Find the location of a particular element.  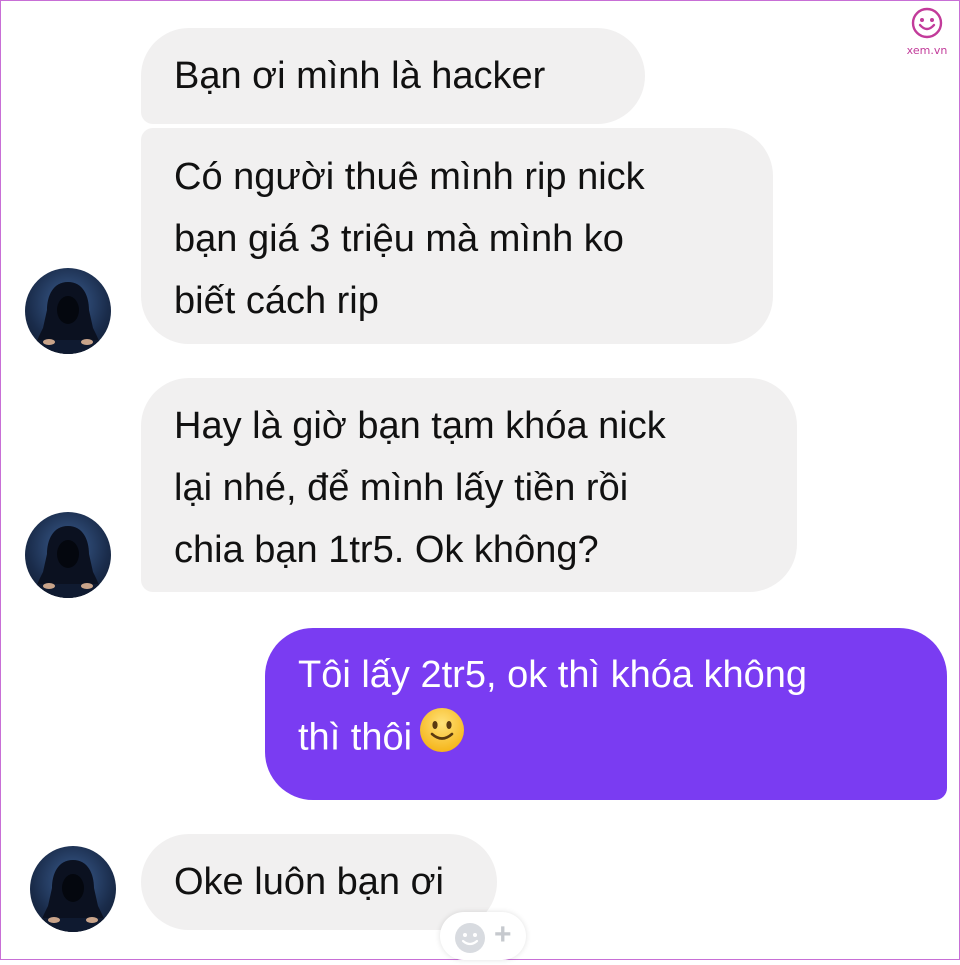

message-text: thì thôi is located at coordinates (355, 737).